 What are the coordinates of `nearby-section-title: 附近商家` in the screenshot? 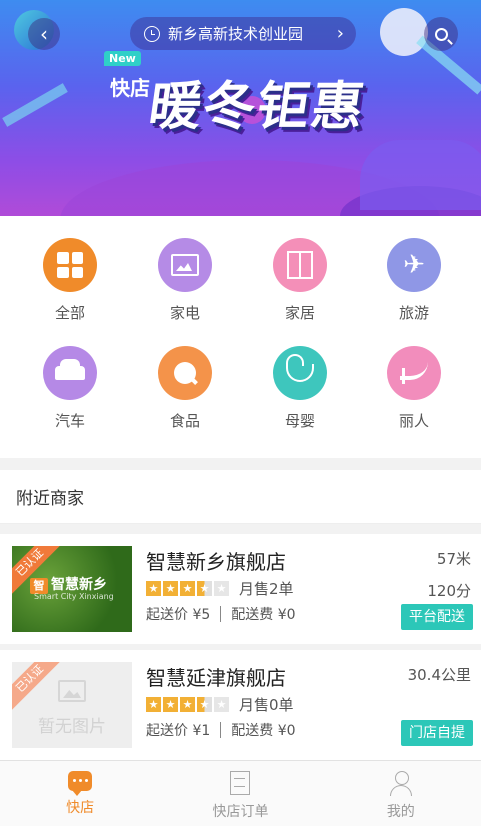 It's located at (240, 497).